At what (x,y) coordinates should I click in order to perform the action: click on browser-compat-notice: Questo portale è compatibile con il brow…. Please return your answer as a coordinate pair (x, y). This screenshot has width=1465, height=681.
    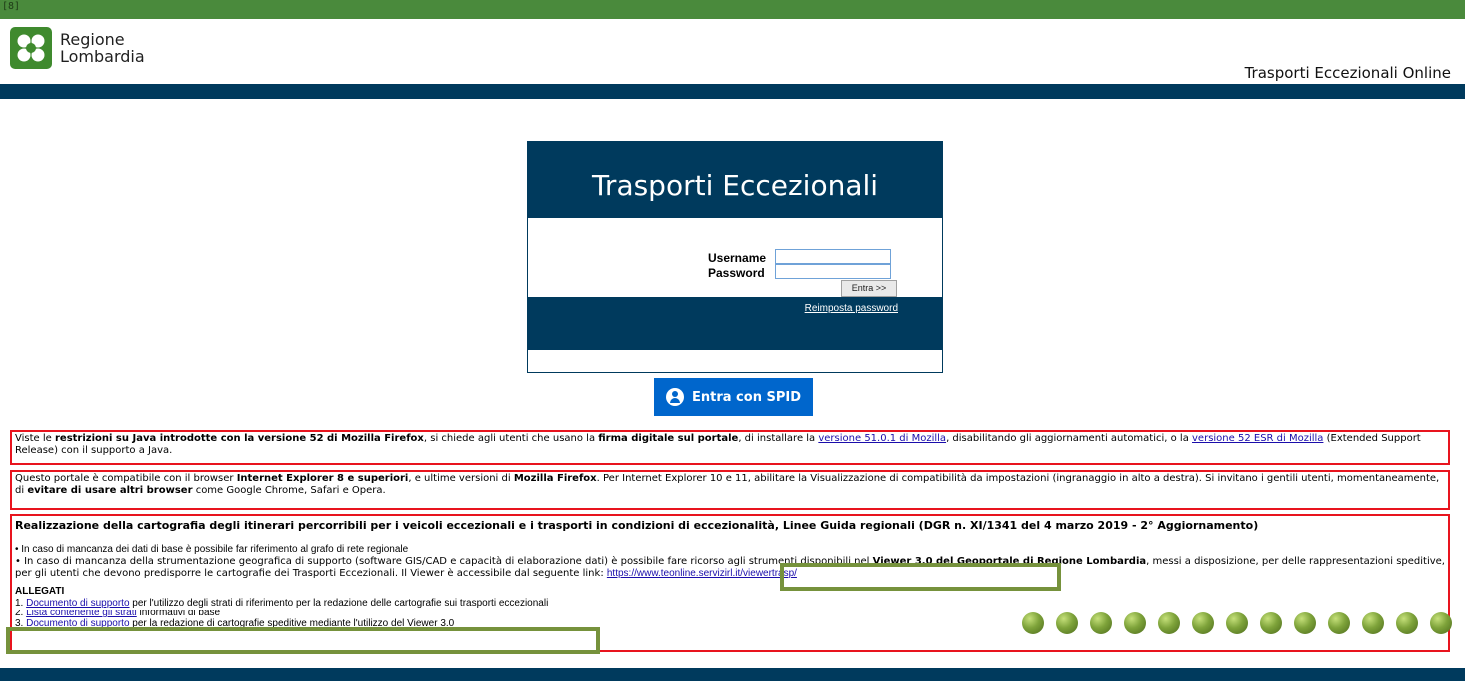
    Looking at the image, I should click on (730, 490).